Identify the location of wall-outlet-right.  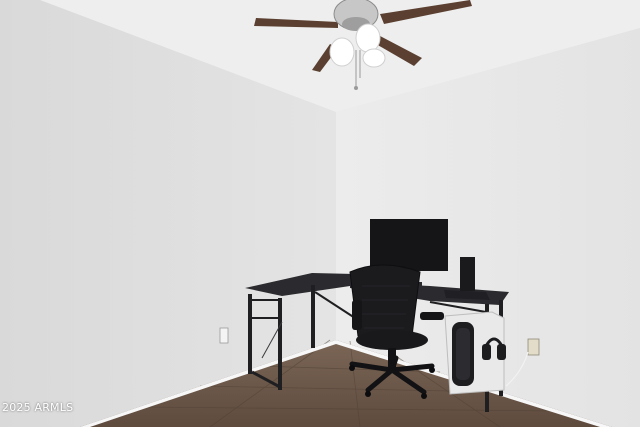
(533, 347).